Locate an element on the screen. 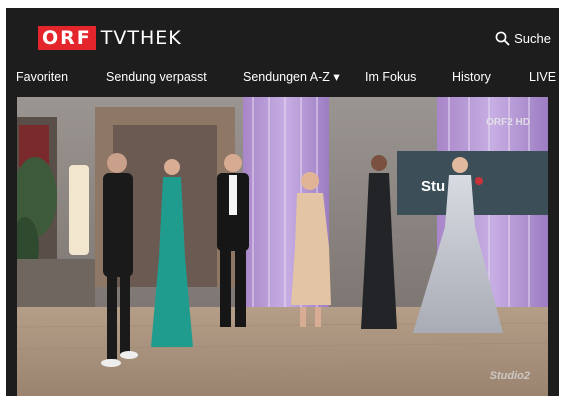 The width and height of the screenshot is (565, 398). nav-item-favoriten: Favoriten is located at coordinates (42, 77).